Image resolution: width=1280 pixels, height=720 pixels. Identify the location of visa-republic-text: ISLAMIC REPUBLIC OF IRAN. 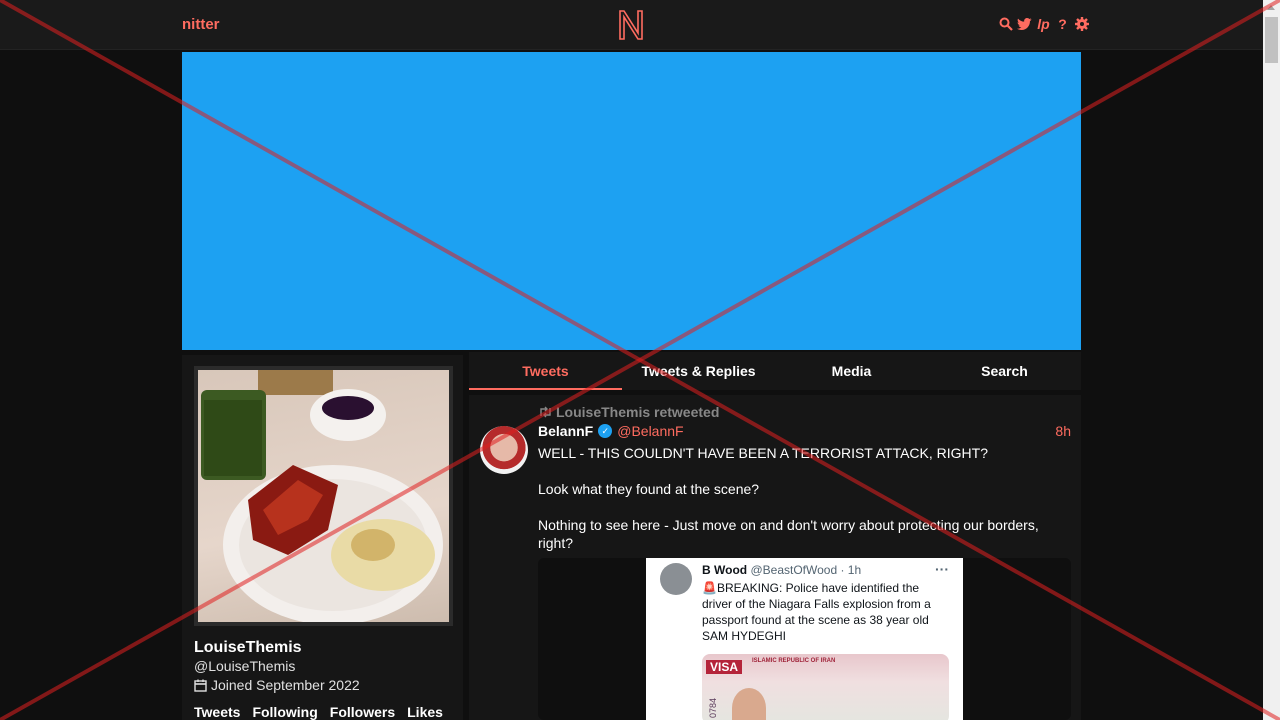
(794, 661).